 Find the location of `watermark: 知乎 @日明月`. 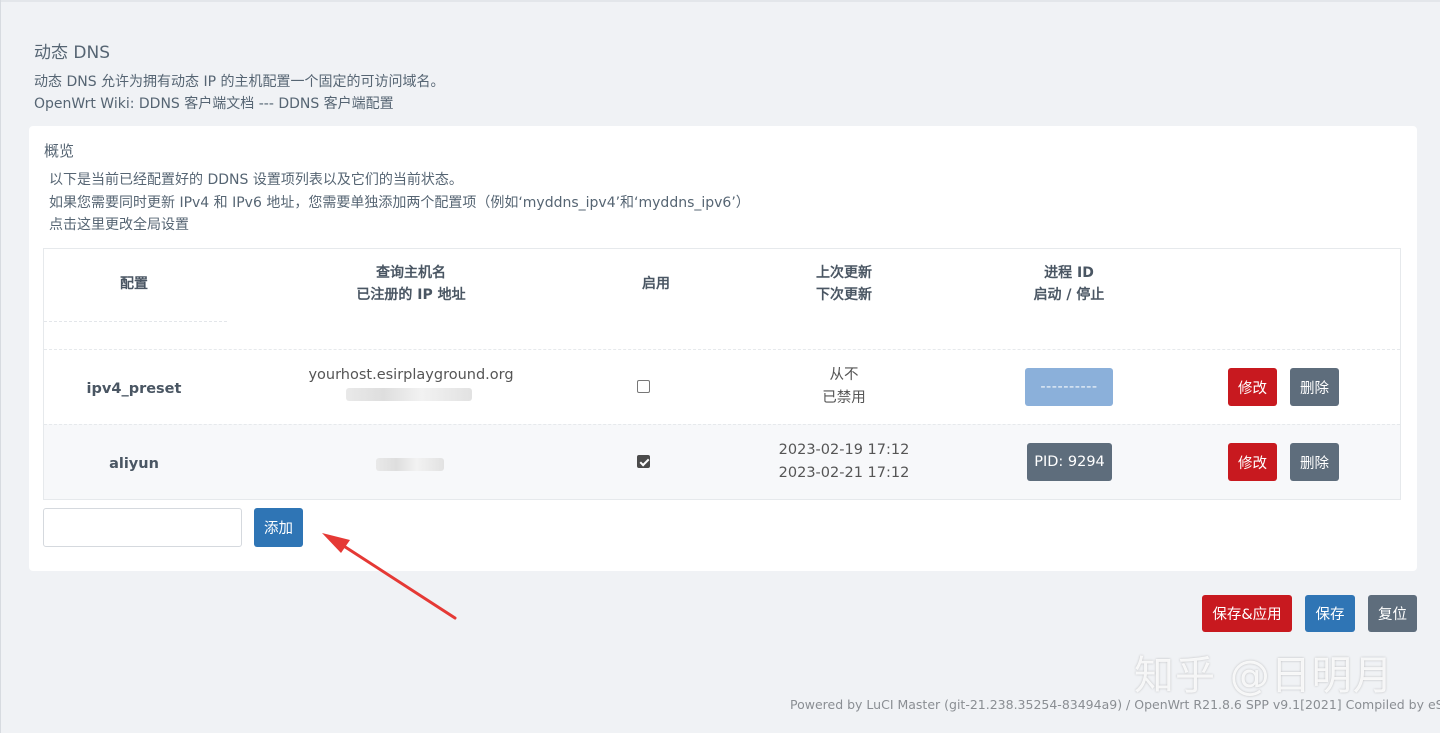

watermark: 知乎 @日明月 is located at coordinates (1264, 676).